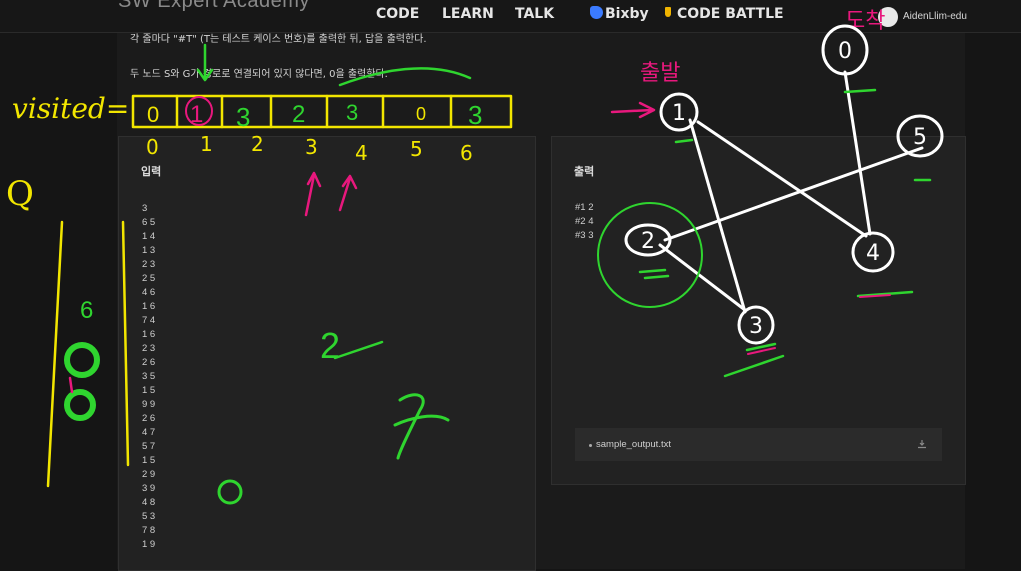 This screenshot has width=1021, height=571. I want to click on sample-output-file: sample_output.txt, so click(758, 444).